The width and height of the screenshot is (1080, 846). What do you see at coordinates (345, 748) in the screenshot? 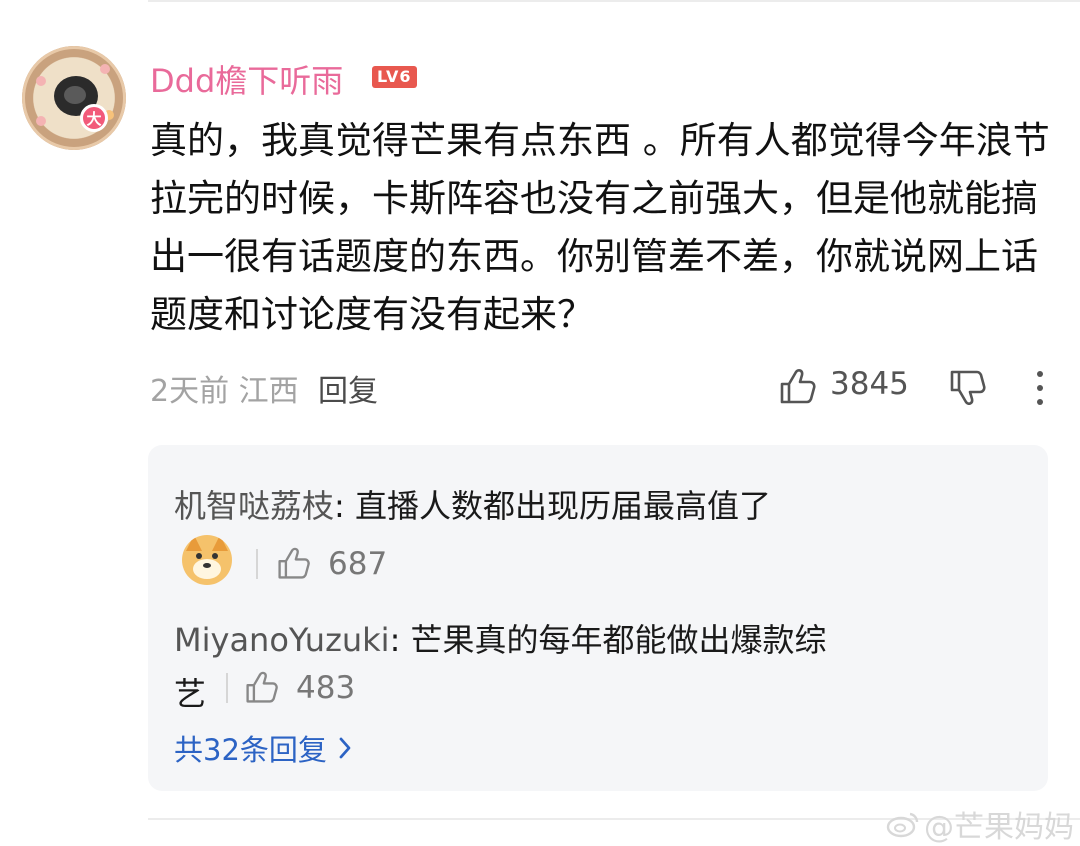
I see `chevron-right-icon` at bounding box center [345, 748].